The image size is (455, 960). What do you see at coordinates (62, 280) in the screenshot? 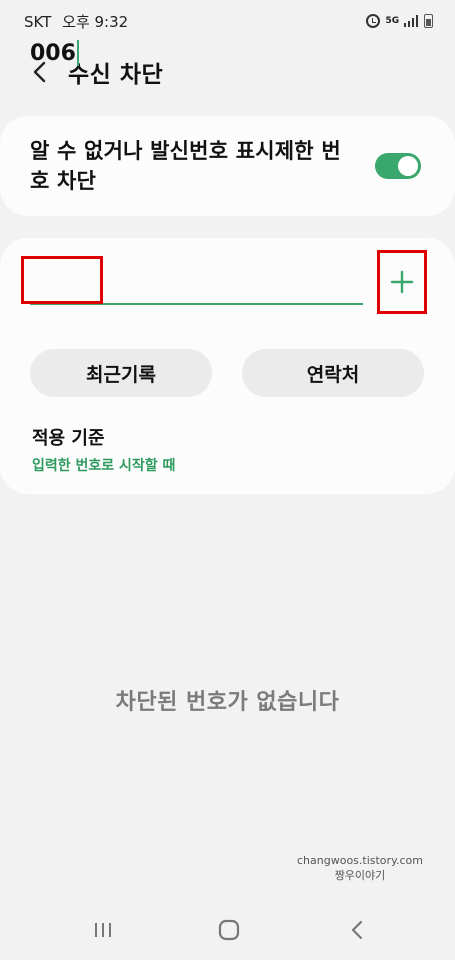
I see `input-highlight-box` at bounding box center [62, 280].